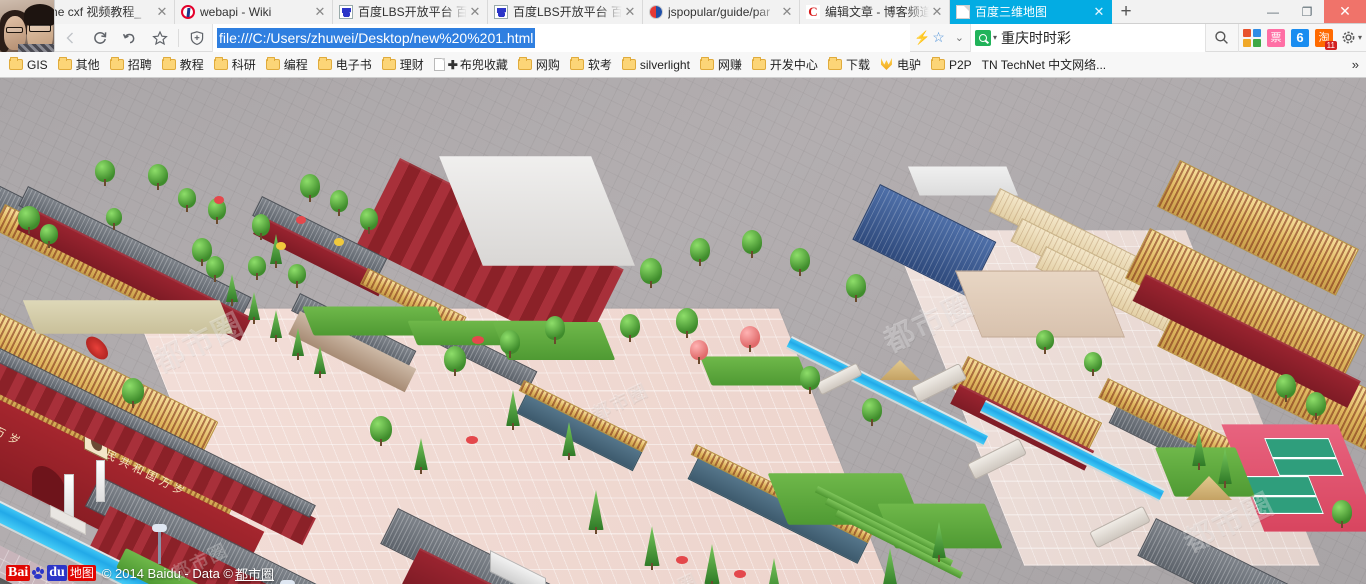  Describe the element at coordinates (960, 64) in the screenshot. I see `bookmark-label: P2P` at that location.